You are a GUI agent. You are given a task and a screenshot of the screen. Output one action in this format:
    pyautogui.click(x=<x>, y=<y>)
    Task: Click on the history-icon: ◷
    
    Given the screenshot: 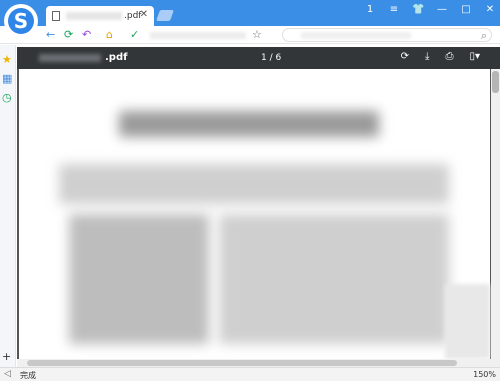 What is the action you would take?
    pyautogui.click(x=7, y=98)
    